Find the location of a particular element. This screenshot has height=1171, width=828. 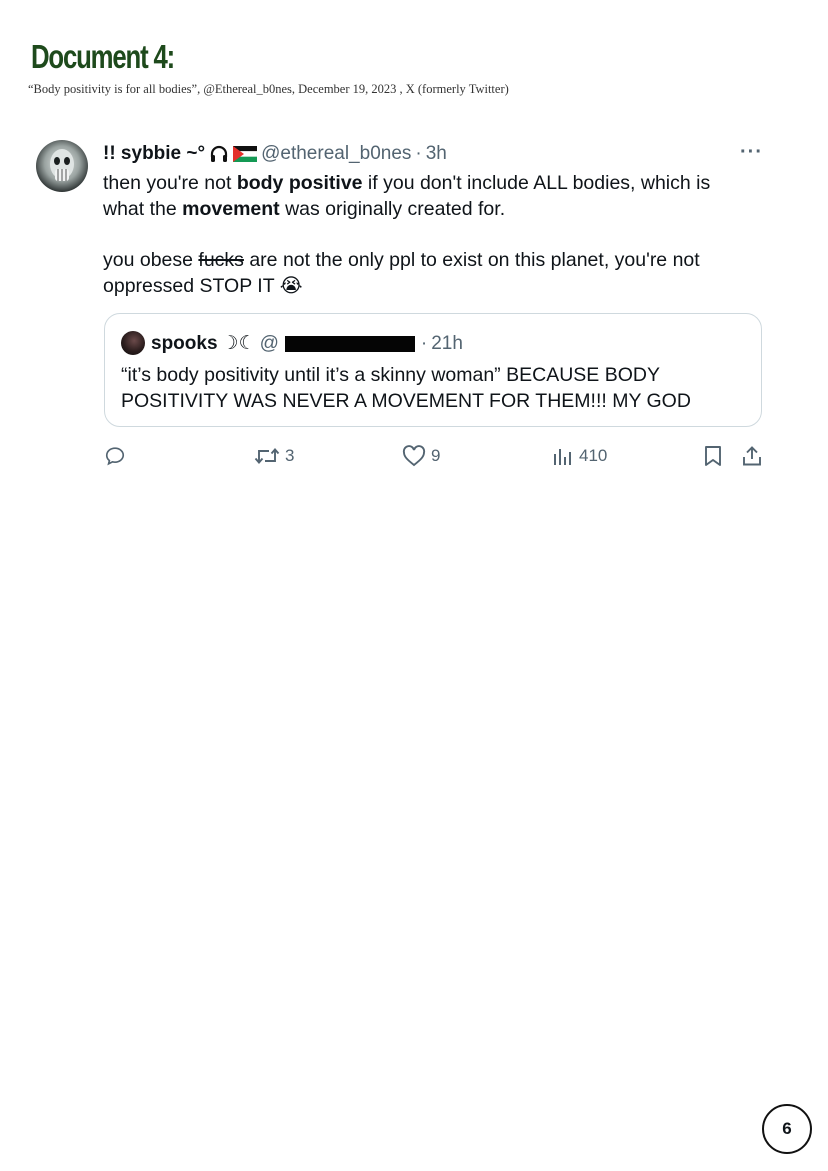

analytics-icon is located at coordinates (562, 457).